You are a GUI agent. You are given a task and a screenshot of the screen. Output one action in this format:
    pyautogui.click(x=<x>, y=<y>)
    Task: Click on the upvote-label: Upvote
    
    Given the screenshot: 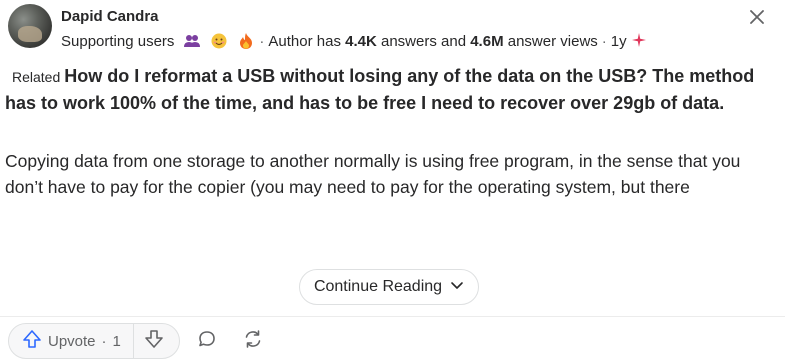 What is the action you would take?
    pyautogui.click(x=72, y=341)
    